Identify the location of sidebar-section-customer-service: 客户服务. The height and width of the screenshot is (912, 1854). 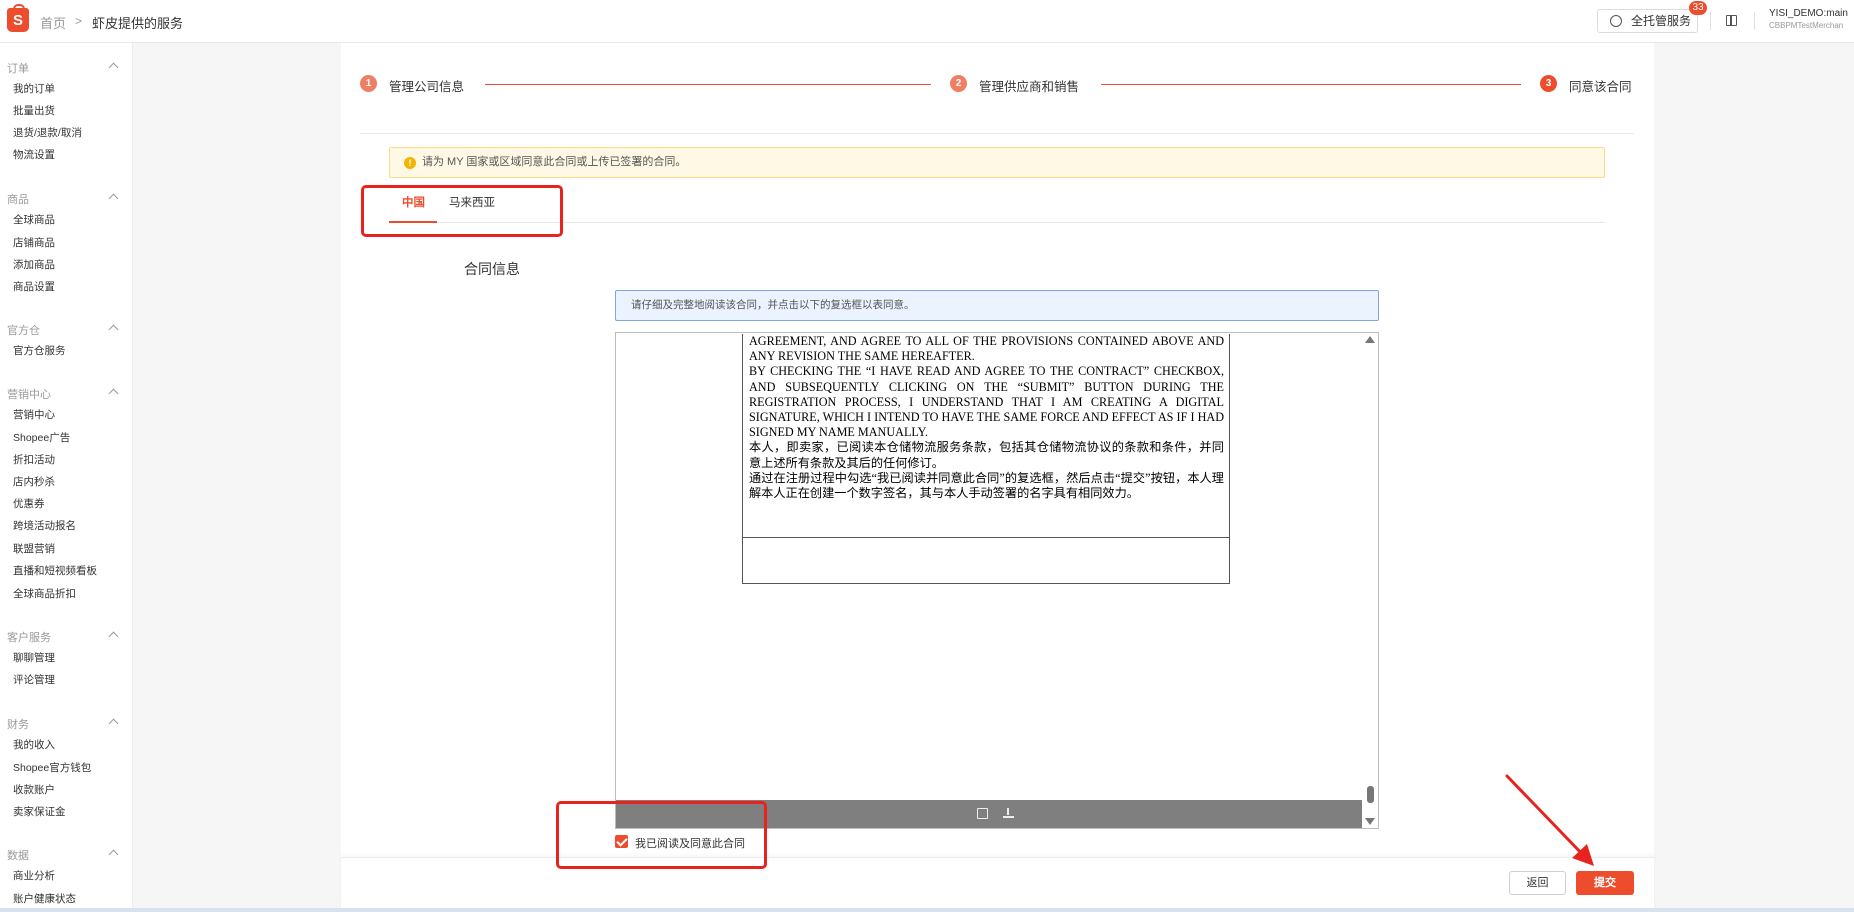
(29, 637).